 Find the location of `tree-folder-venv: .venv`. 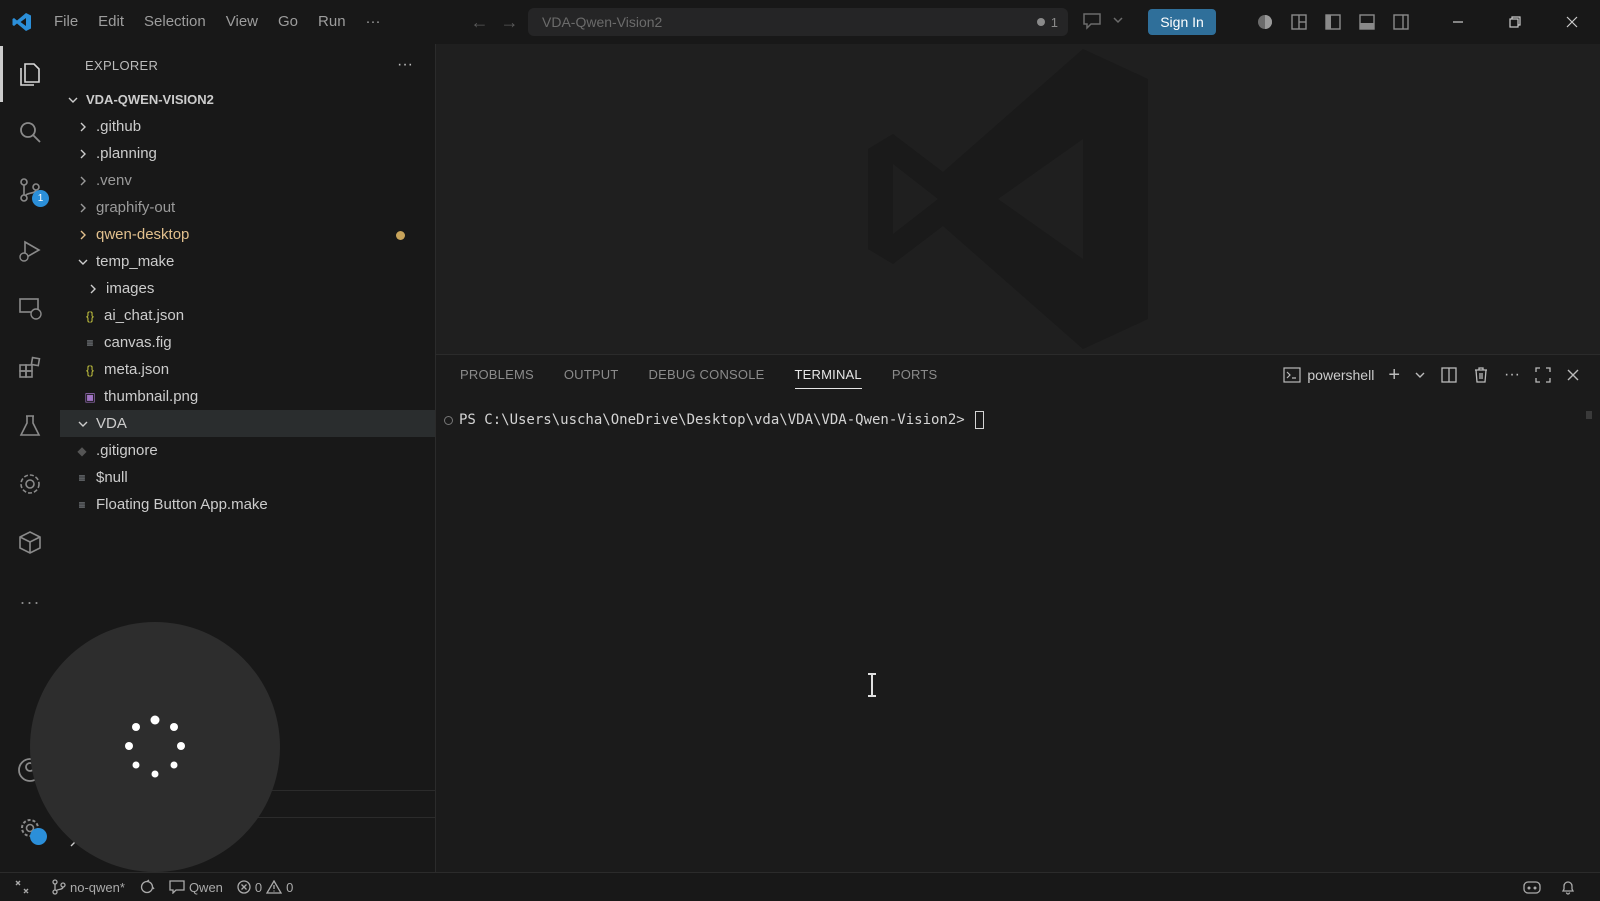

tree-folder-venv: .venv is located at coordinates (247, 180).